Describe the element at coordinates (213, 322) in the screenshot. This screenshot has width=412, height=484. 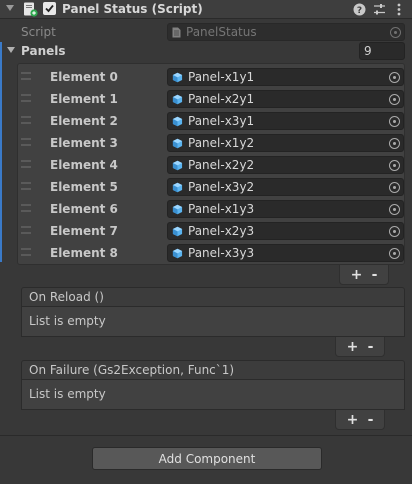
I see `on-reload-event-body: List is empty` at that location.